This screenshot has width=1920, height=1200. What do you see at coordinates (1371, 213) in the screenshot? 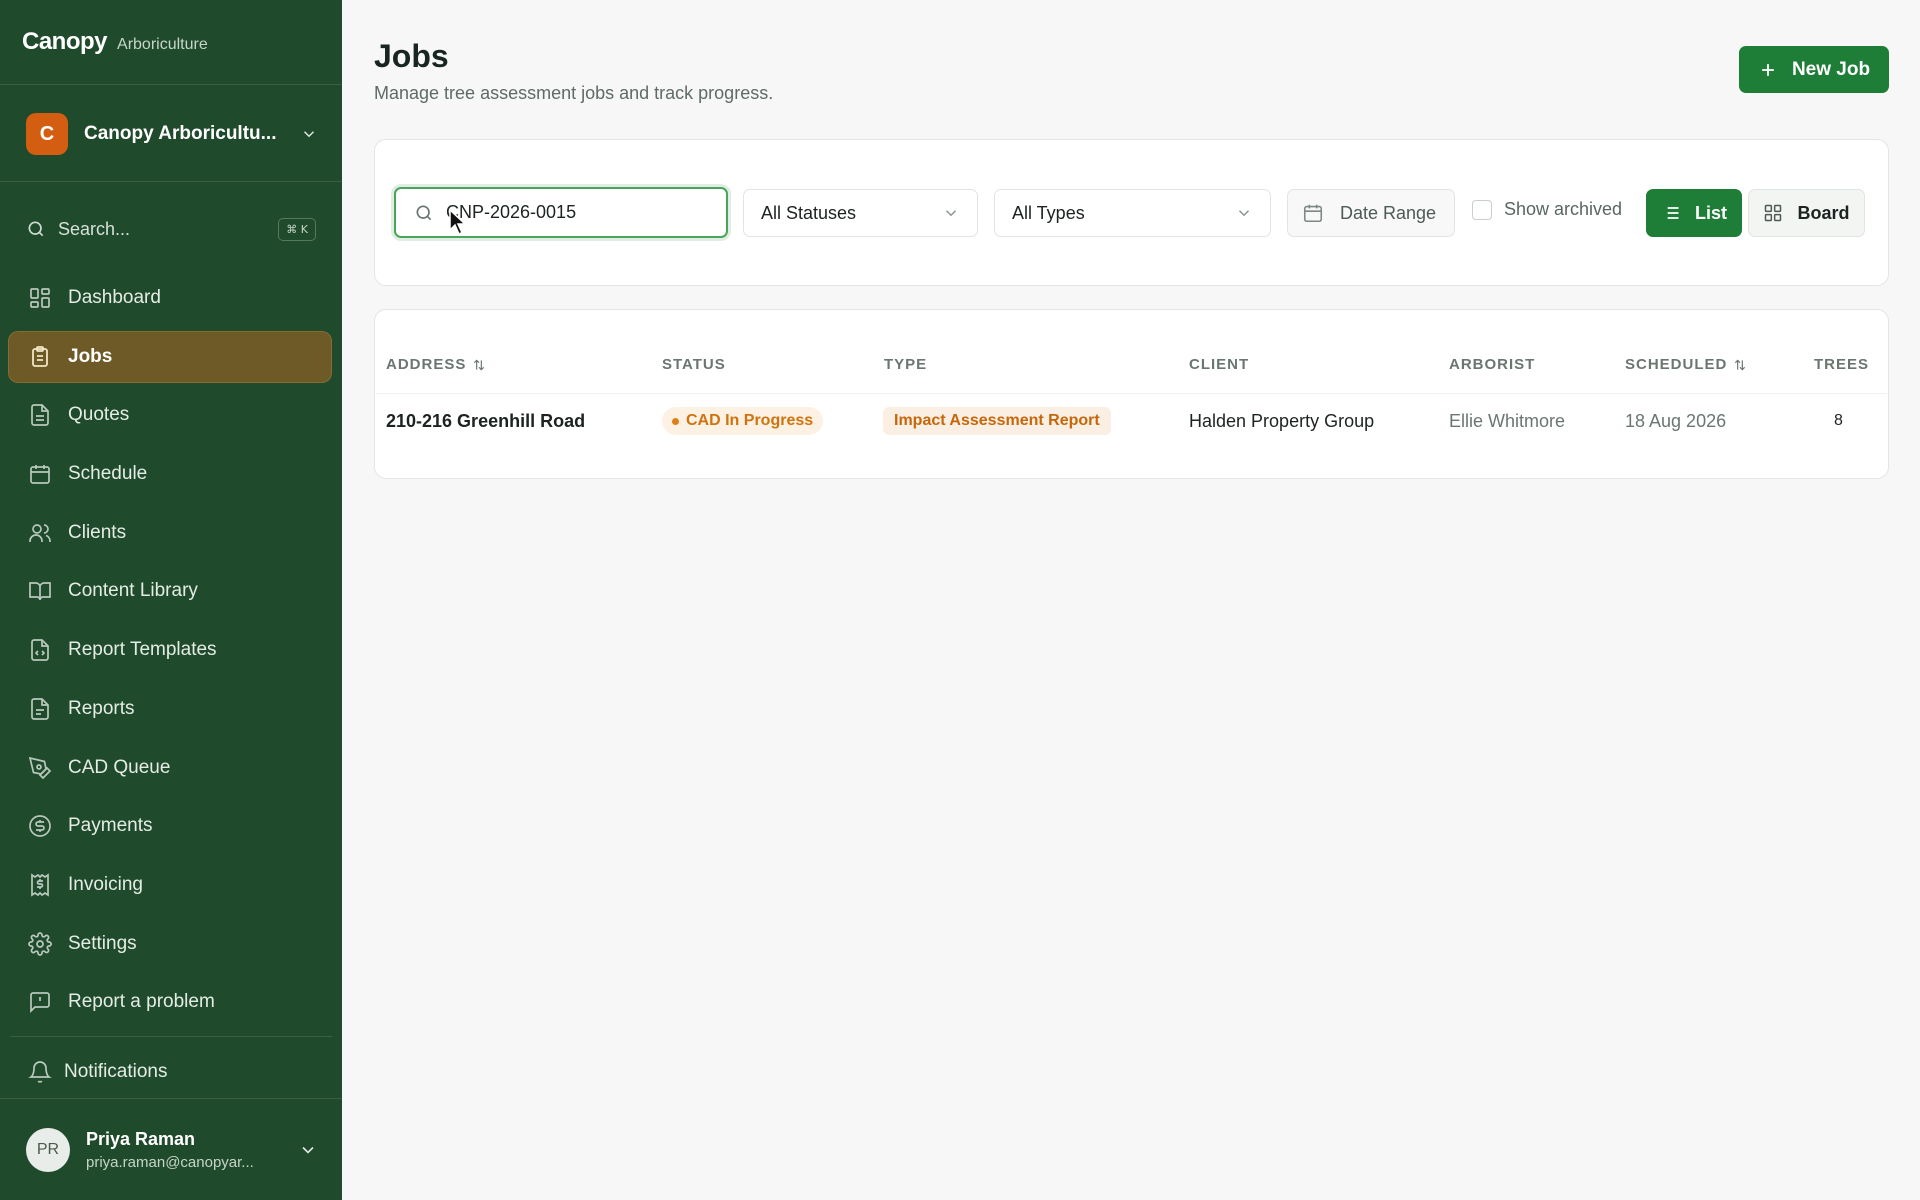
I see `date-range-button: Date Range` at bounding box center [1371, 213].